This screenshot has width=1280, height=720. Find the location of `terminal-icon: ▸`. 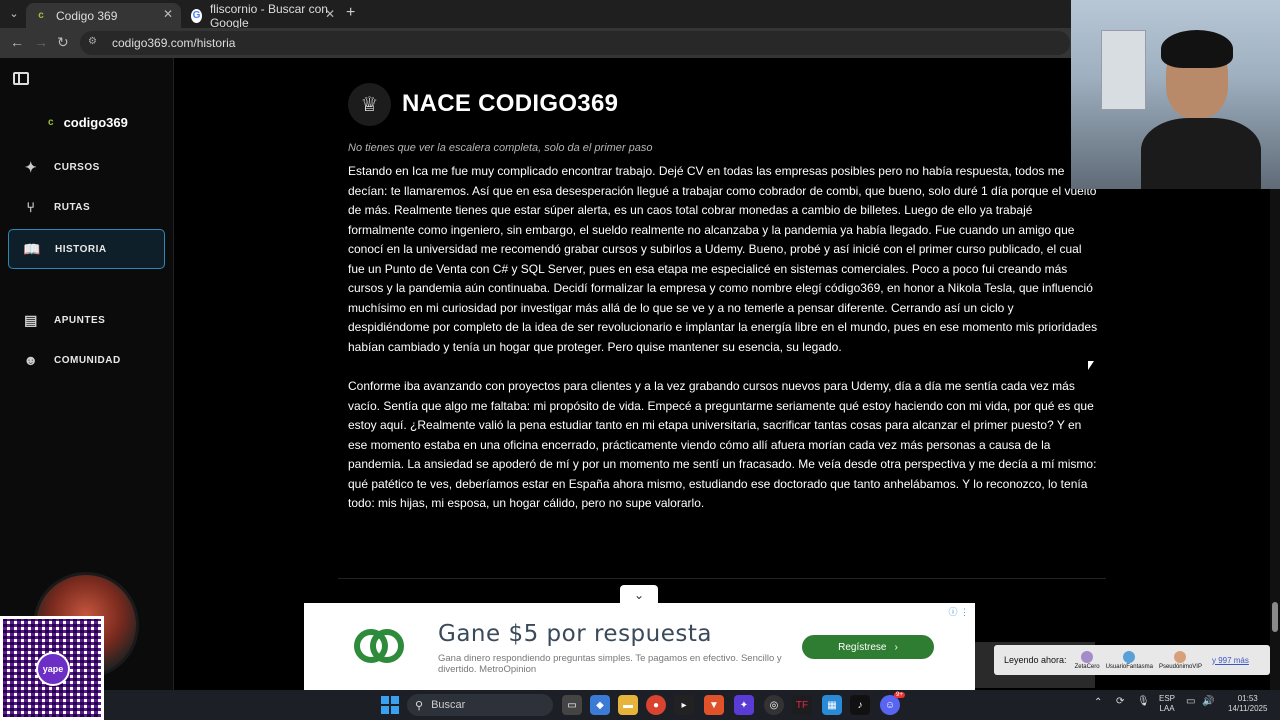

terminal-icon: ▸ is located at coordinates (684, 705).